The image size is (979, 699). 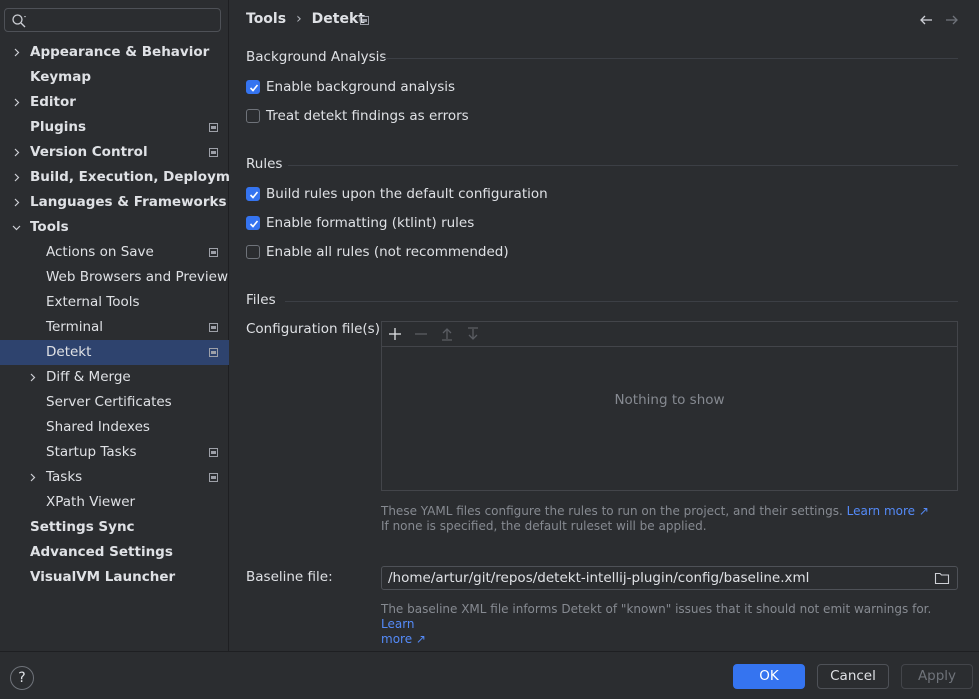 I want to click on cancel-button: Cancel, so click(x=853, y=676).